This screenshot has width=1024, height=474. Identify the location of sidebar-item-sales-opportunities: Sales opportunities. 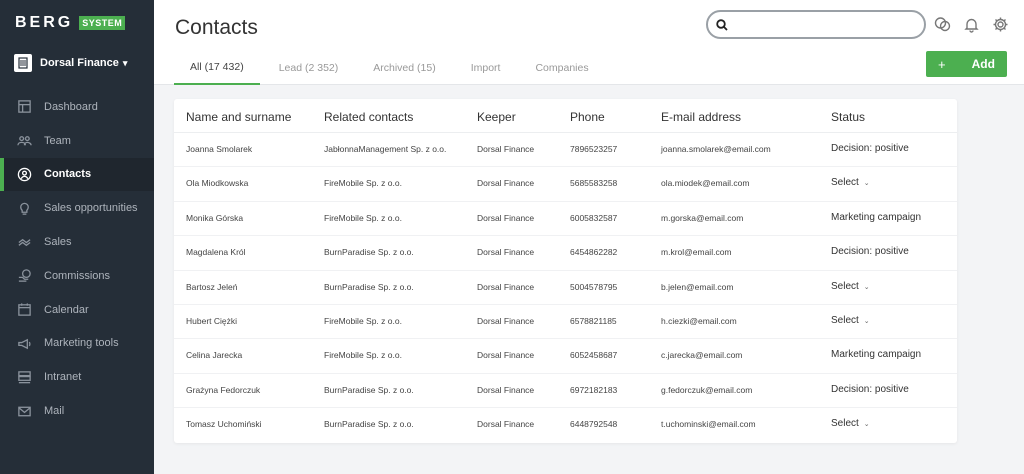
(77, 208).